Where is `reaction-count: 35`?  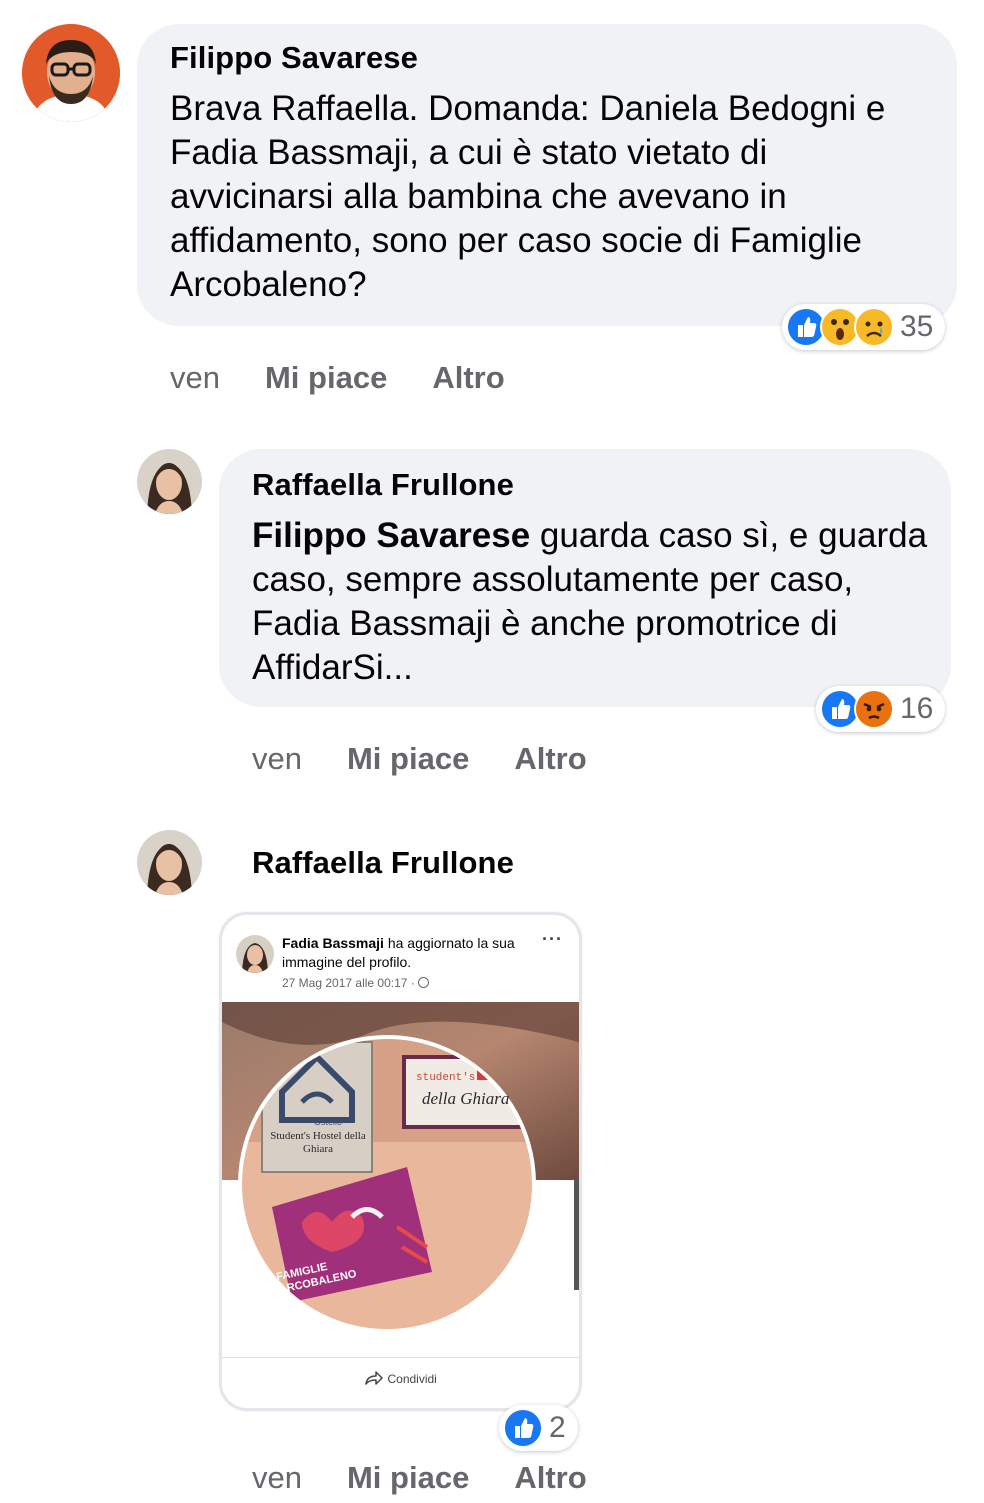
reaction-count: 35 is located at coordinates (917, 326).